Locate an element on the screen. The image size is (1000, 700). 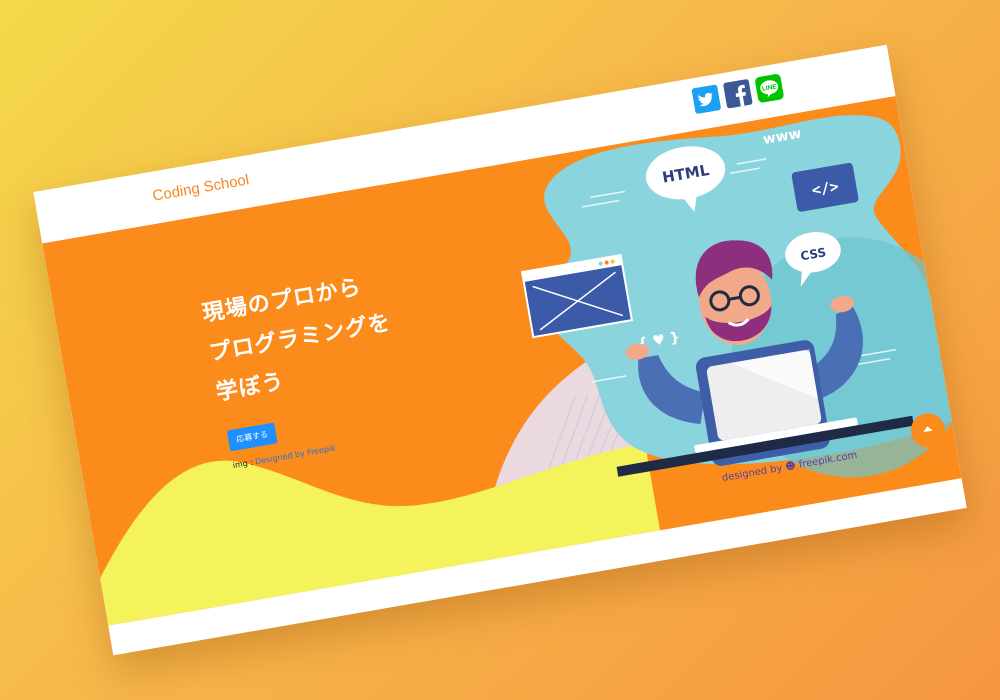
line-icon: LINE is located at coordinates (769, 88).